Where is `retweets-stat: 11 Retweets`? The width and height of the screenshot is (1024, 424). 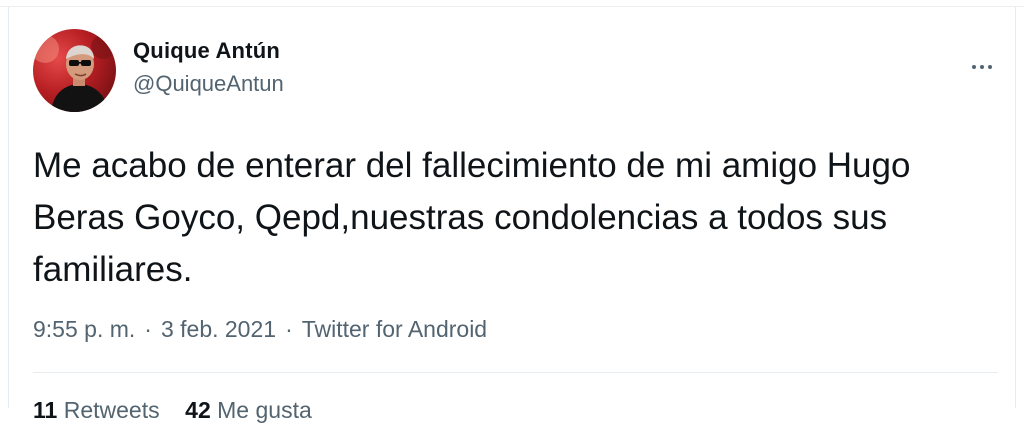
retweets-stat: 11 Retweets is located at coordinates (96, 410).